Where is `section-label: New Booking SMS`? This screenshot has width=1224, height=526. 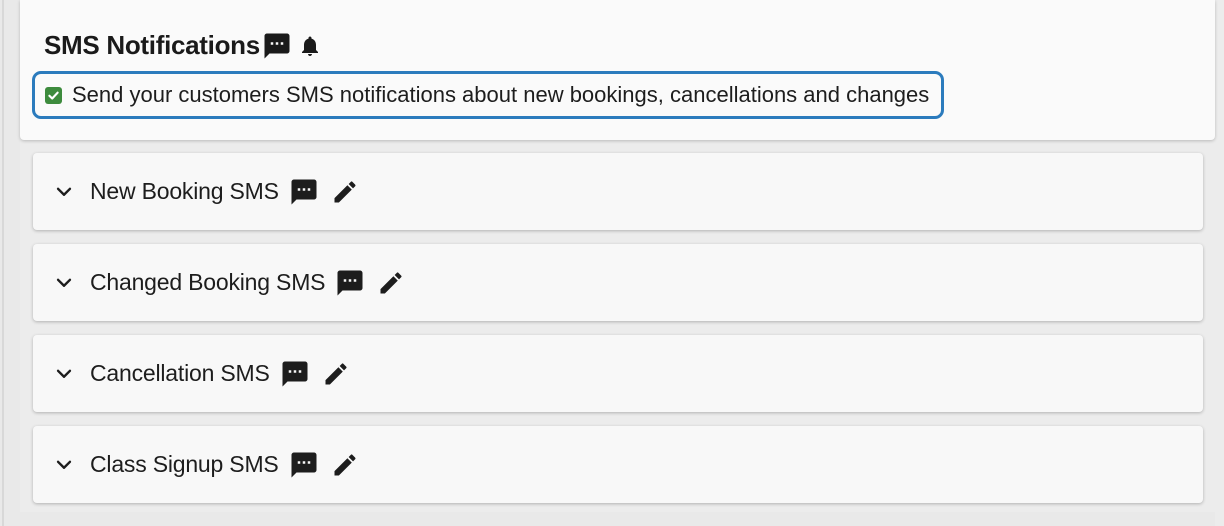
section-label: New Booking SMS is located at coordinates (184, 191).